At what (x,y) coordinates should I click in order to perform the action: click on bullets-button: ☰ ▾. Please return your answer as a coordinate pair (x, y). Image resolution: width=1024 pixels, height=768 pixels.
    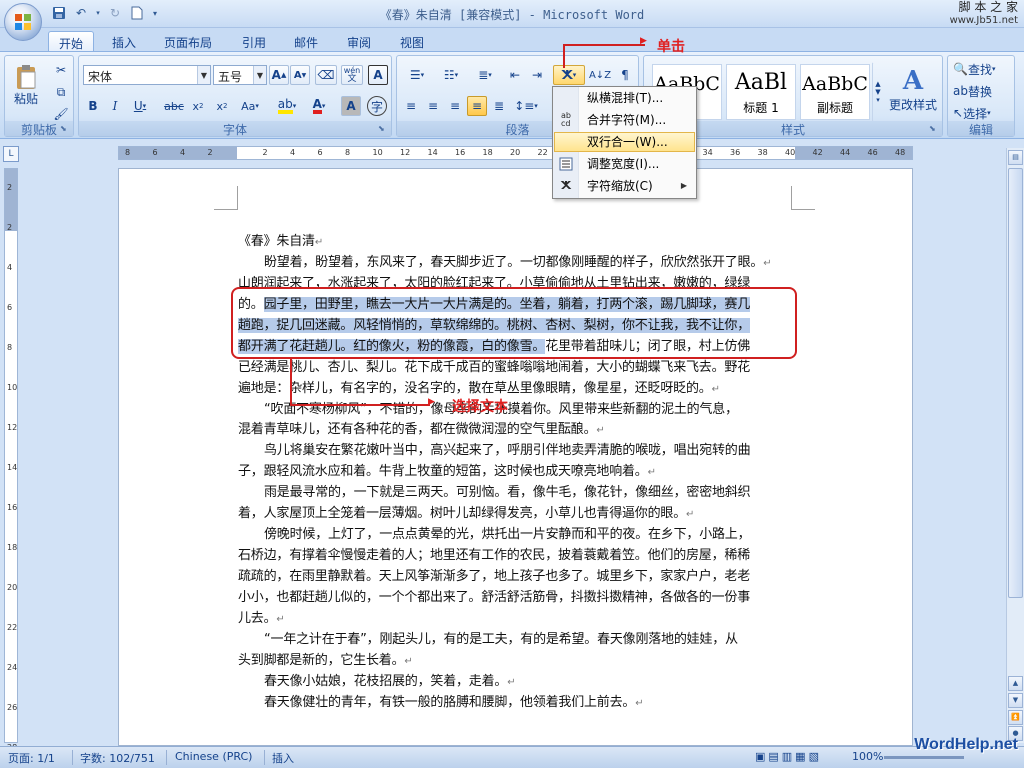
    Looking at the image, I should click on (417, 75).